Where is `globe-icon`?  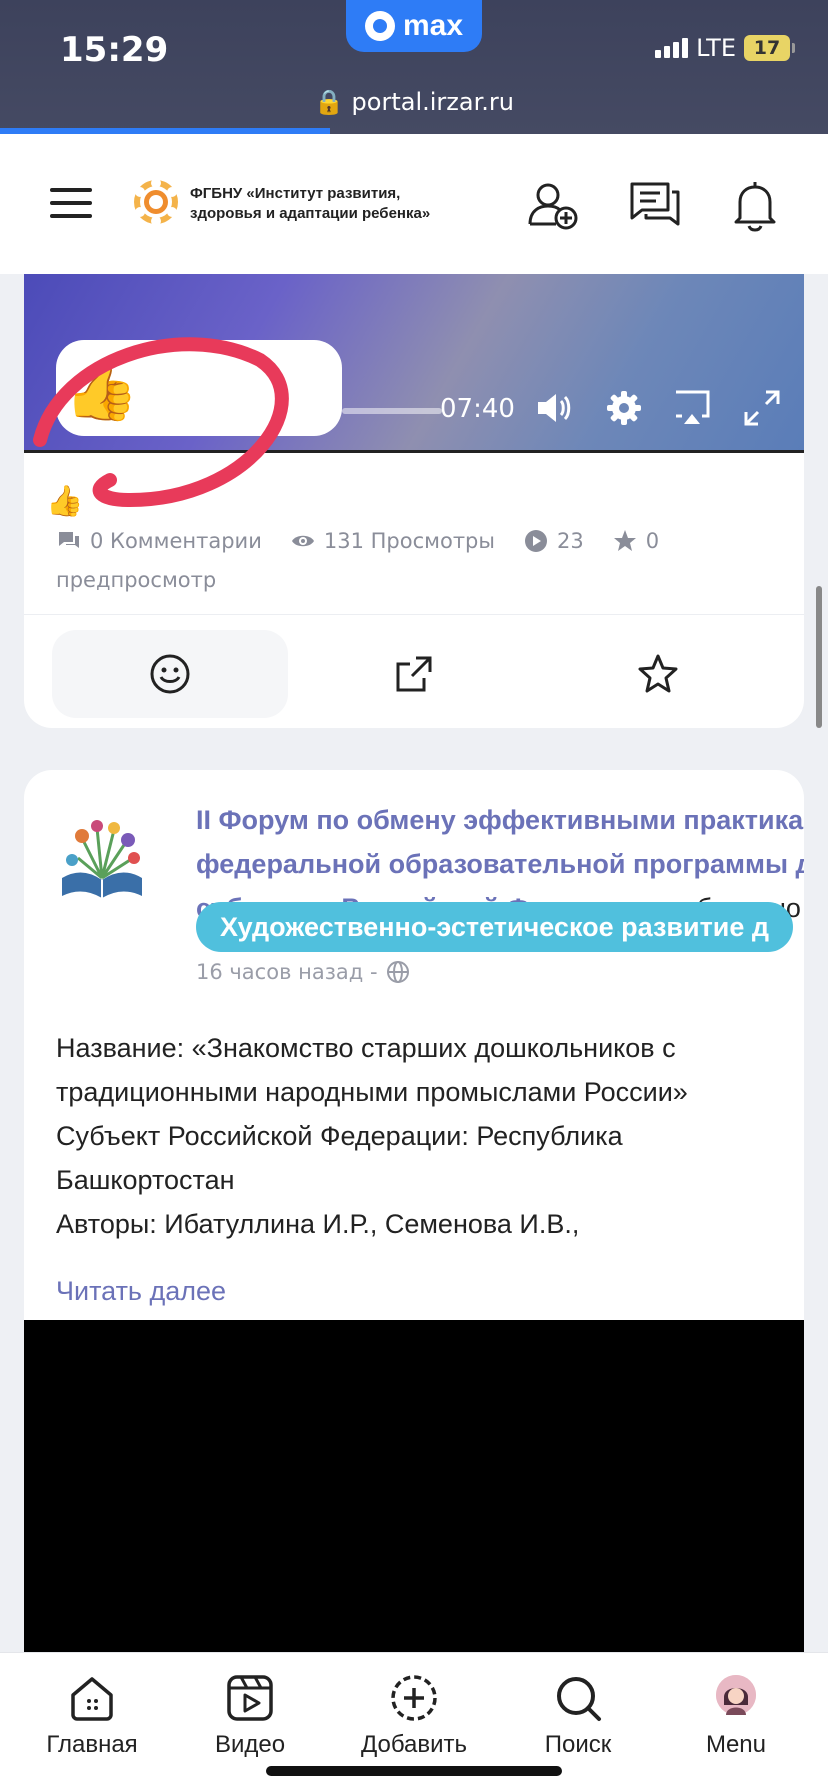
globe-icon is located at coordinates (397, 972).